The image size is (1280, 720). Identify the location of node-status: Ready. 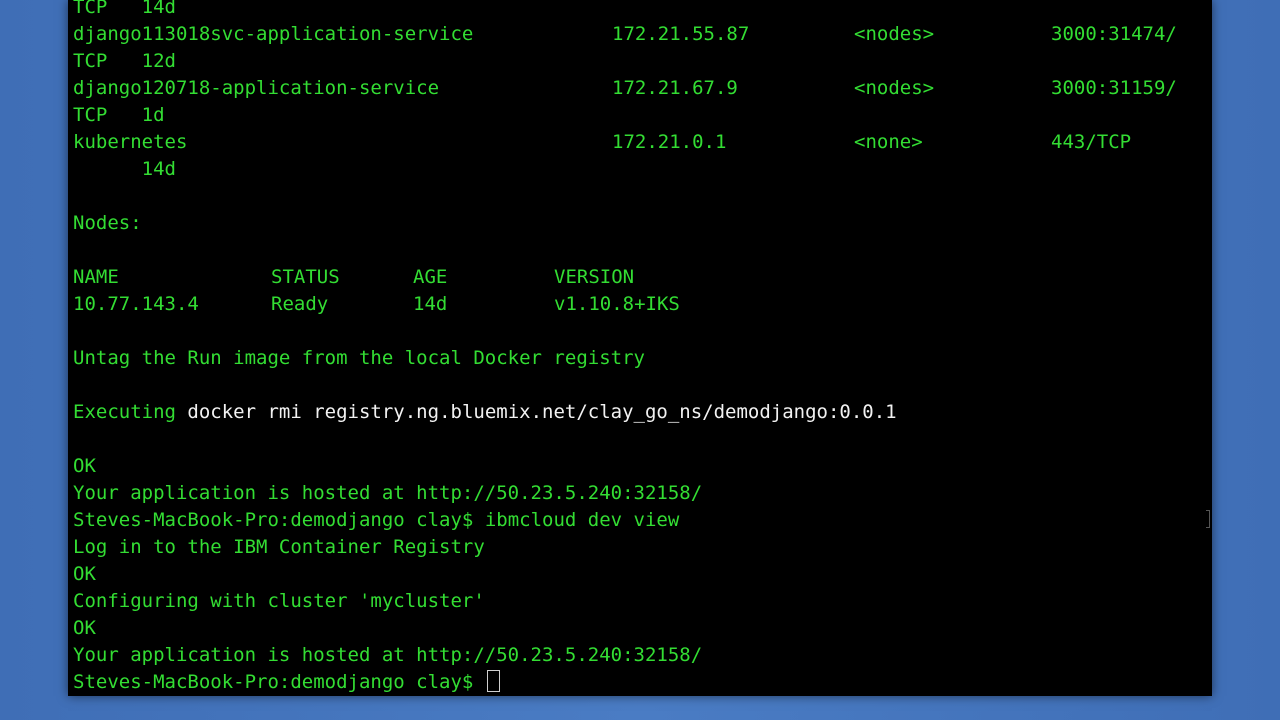
(300, 304).